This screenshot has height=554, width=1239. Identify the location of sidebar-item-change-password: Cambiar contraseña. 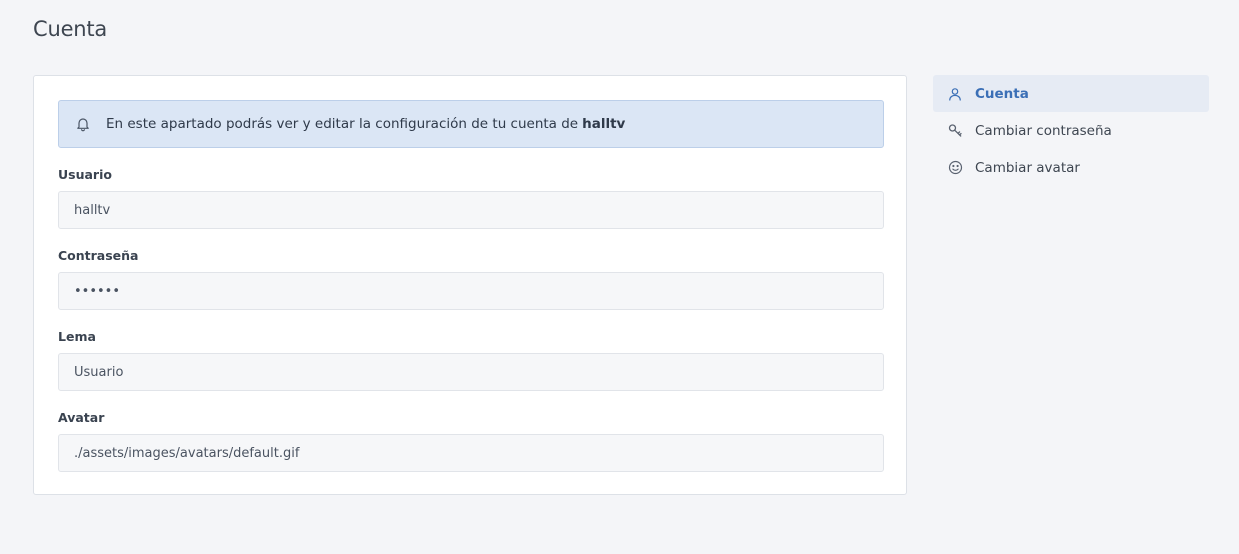
(1071, 130).